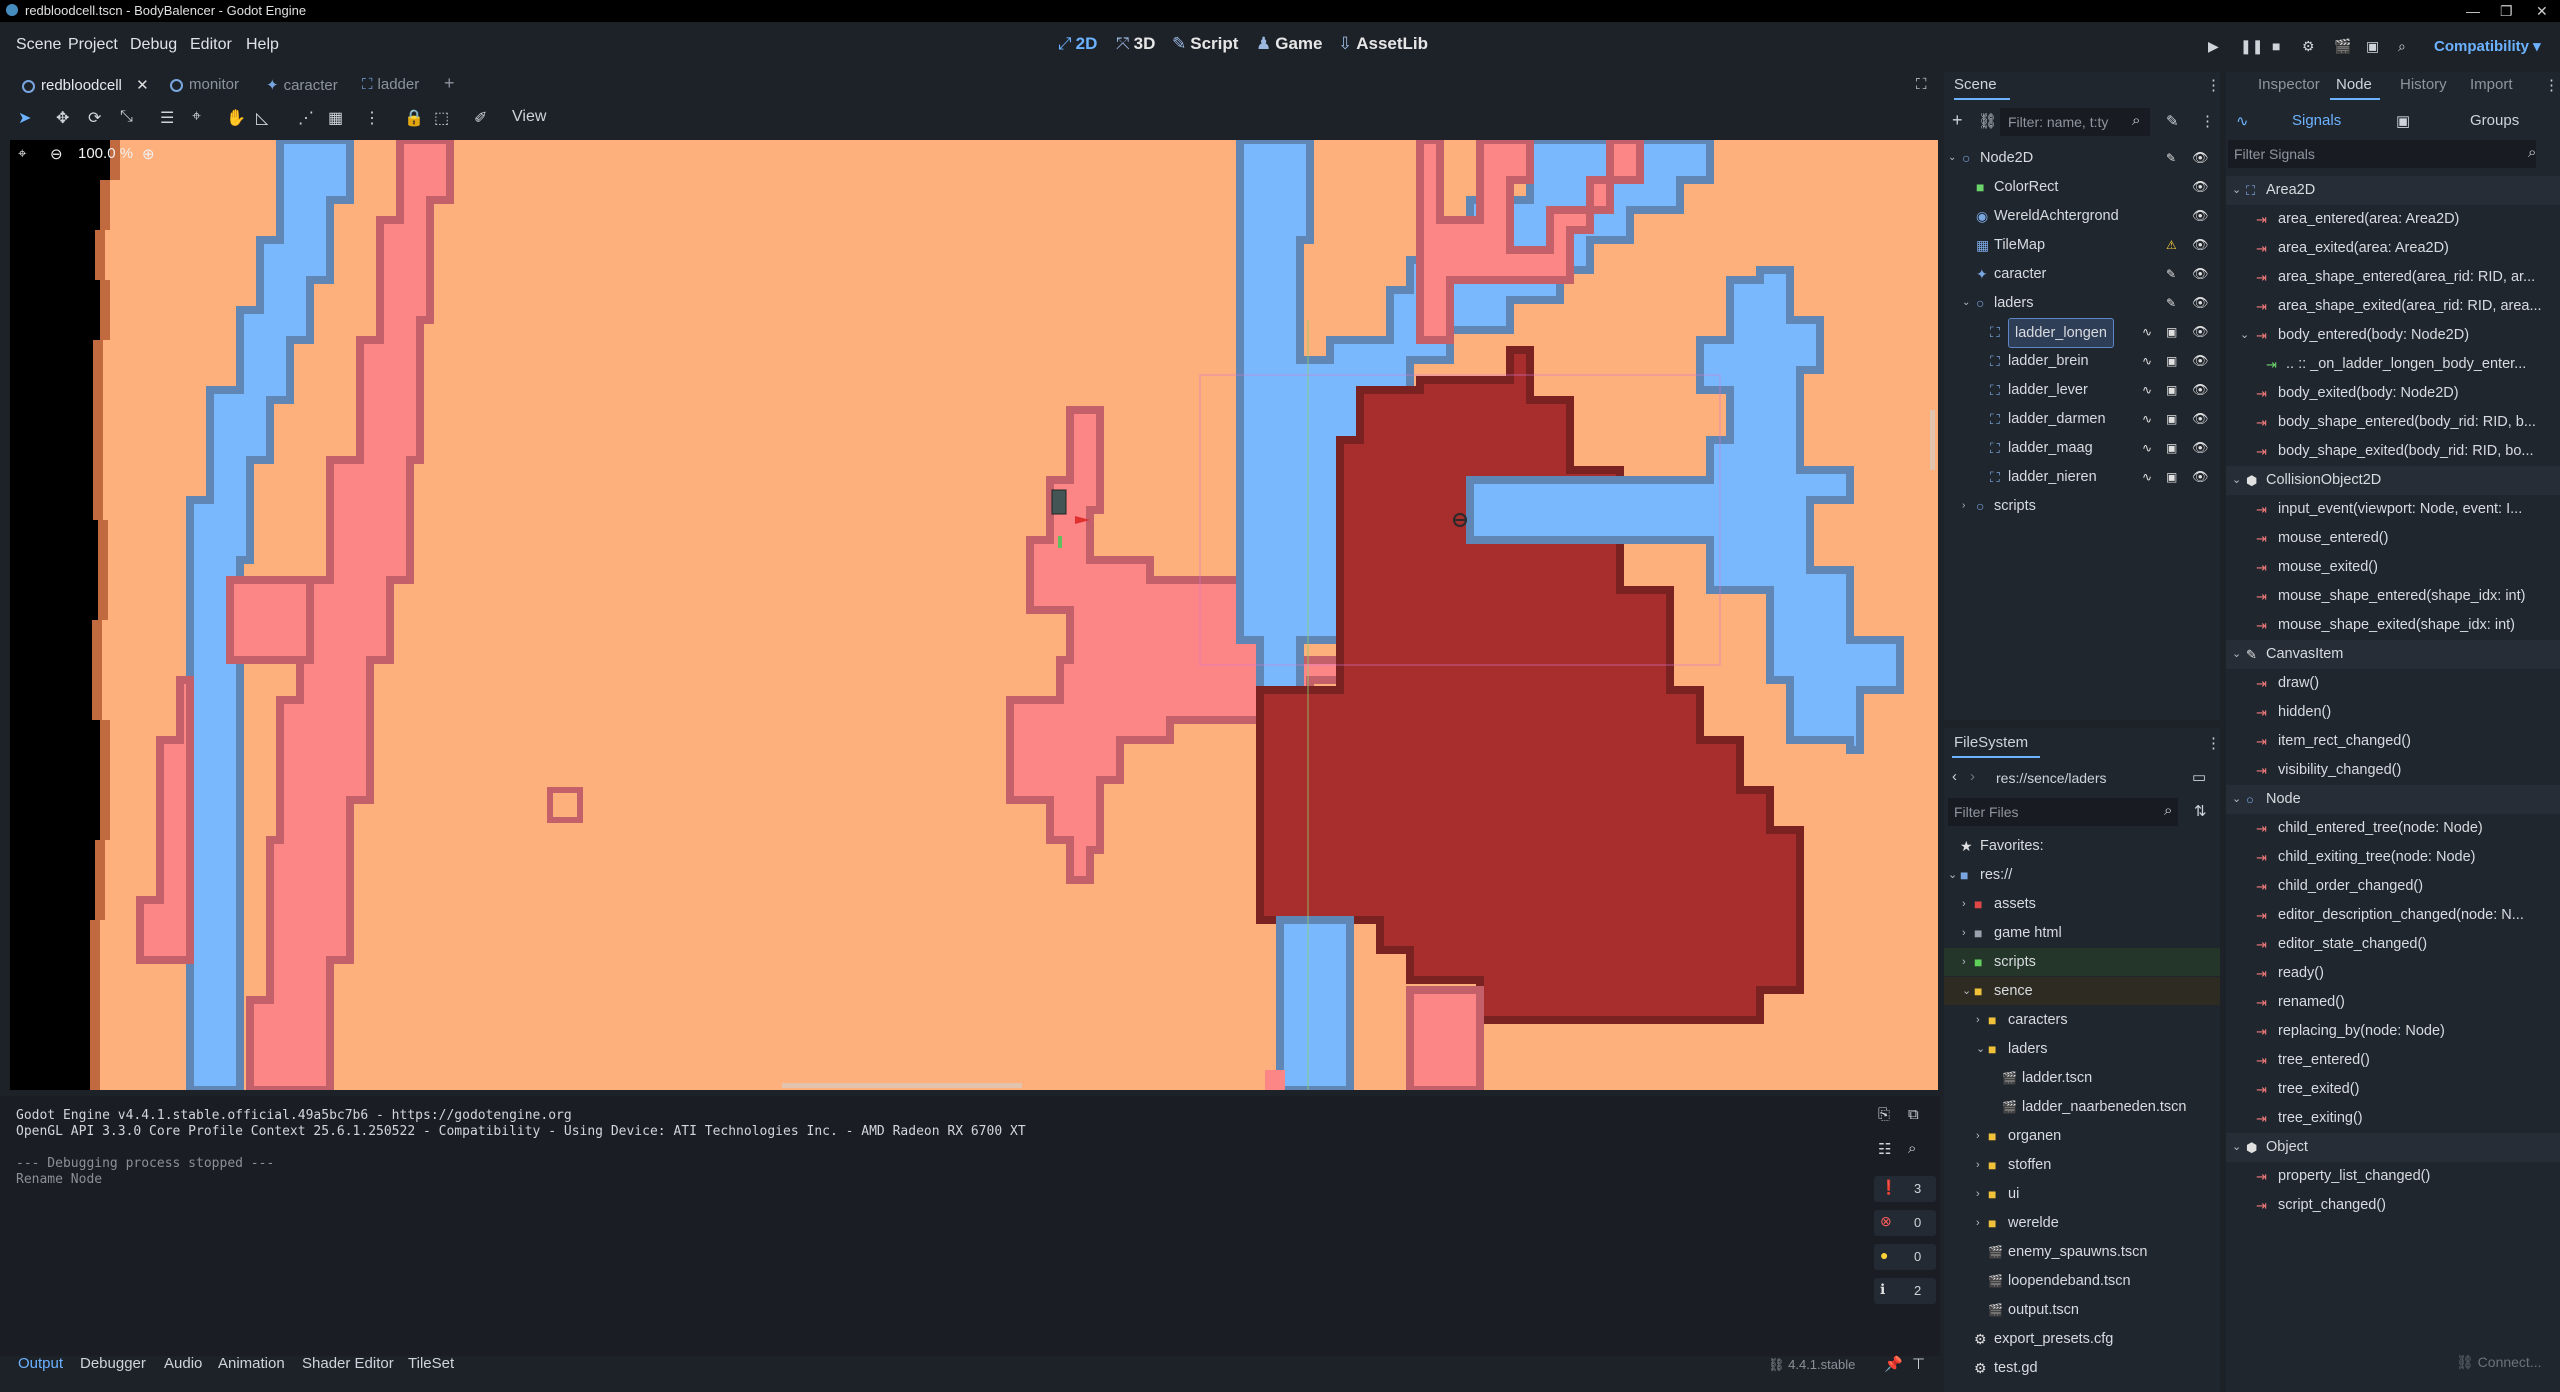 Image resolution: width=2560 pixels, height=1392 pixels. Describe the element at coordinates (2393, 219) in the screenshot. I see `signal-item: ⇥ area_entered(area: Area2D)` at that location.